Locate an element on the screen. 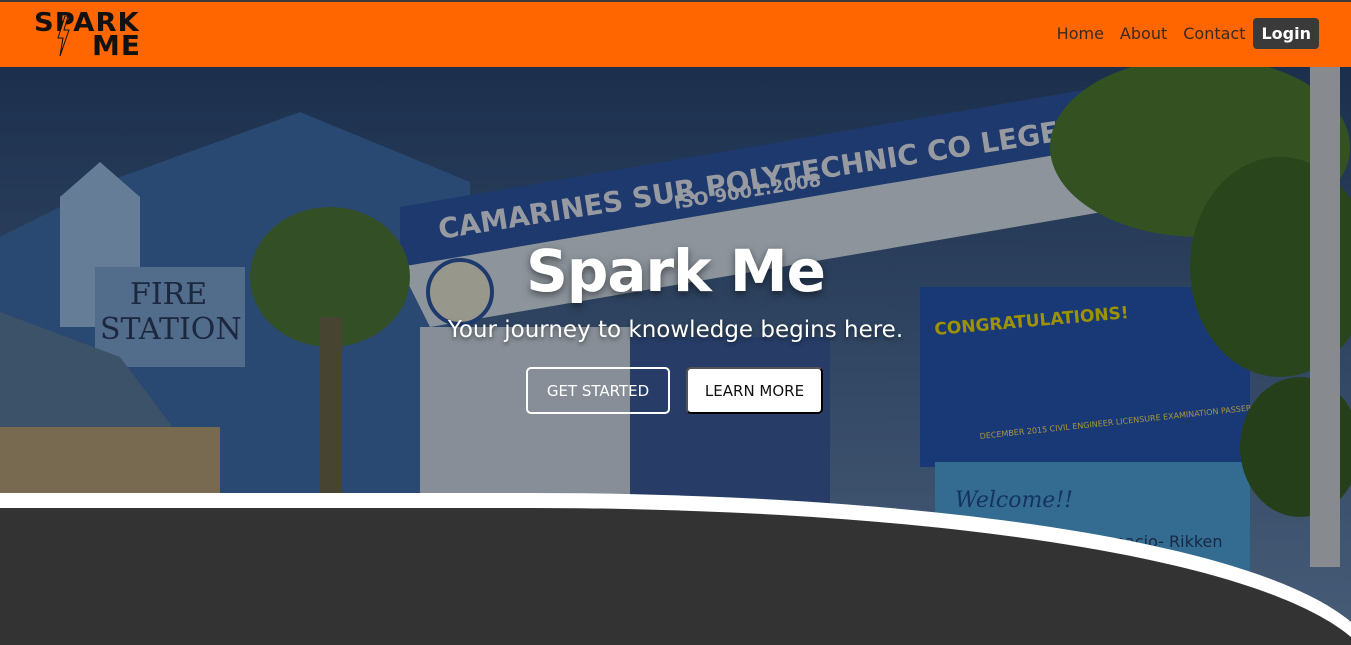 The height and width of the screenshot is (645, 1351). nav-home-link: Home is located at coordinates (1080, 33).